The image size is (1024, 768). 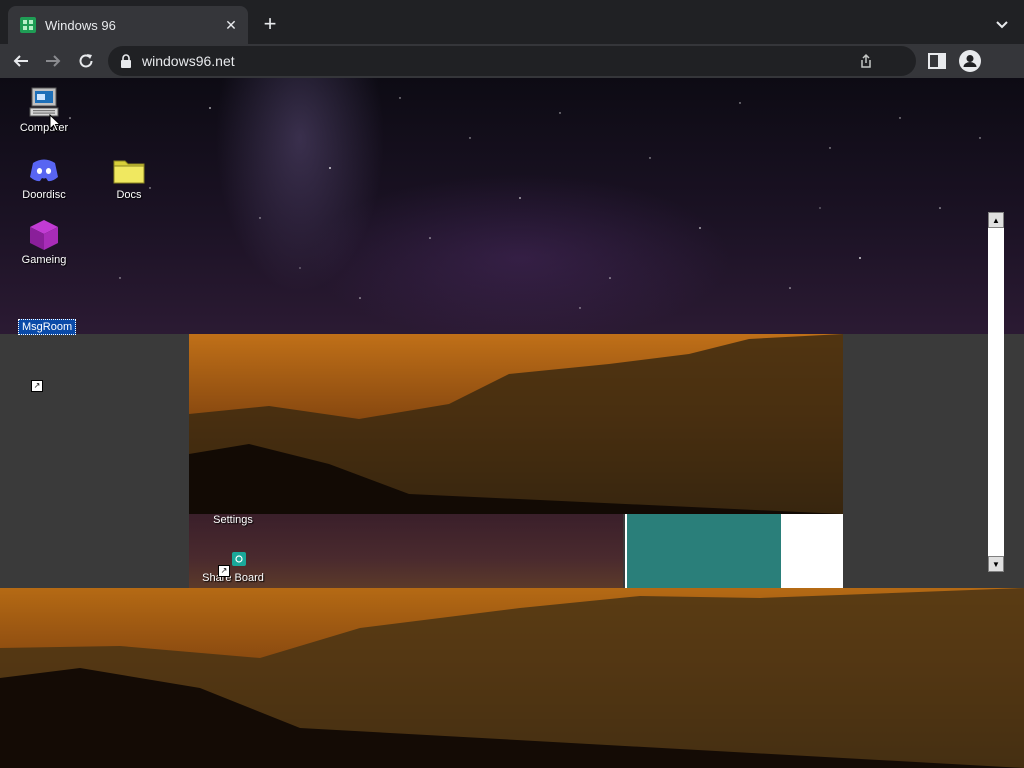 What do you see at coordinates (44, 305) in the screenshot?
I see `desktop-icon-gameing: ↗ Gameing` at bounding box center [44, 305].